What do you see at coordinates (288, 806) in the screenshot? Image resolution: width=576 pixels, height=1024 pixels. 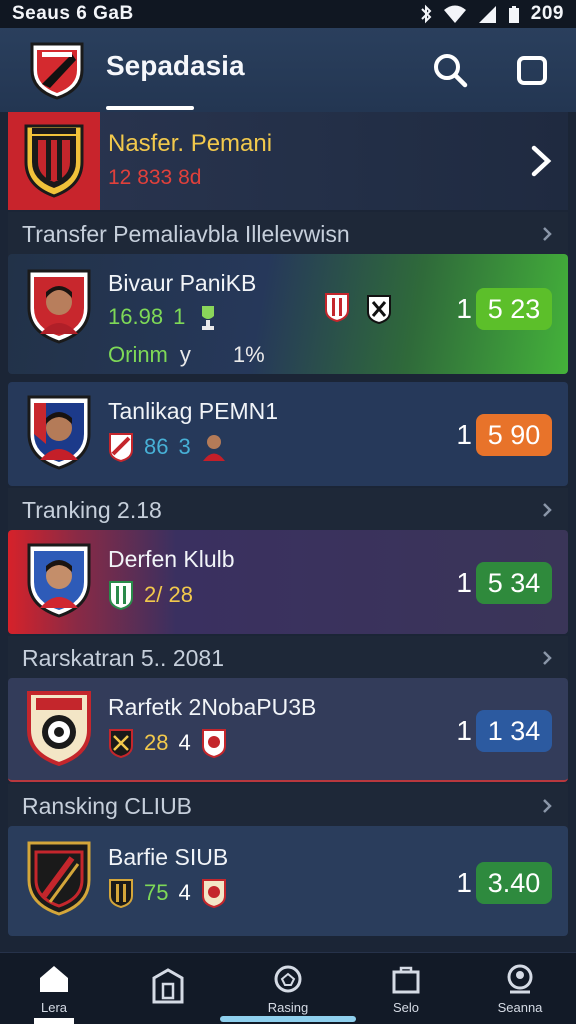 I see `section-header: Ransking CLIUB` at bounding box center [288, 806].